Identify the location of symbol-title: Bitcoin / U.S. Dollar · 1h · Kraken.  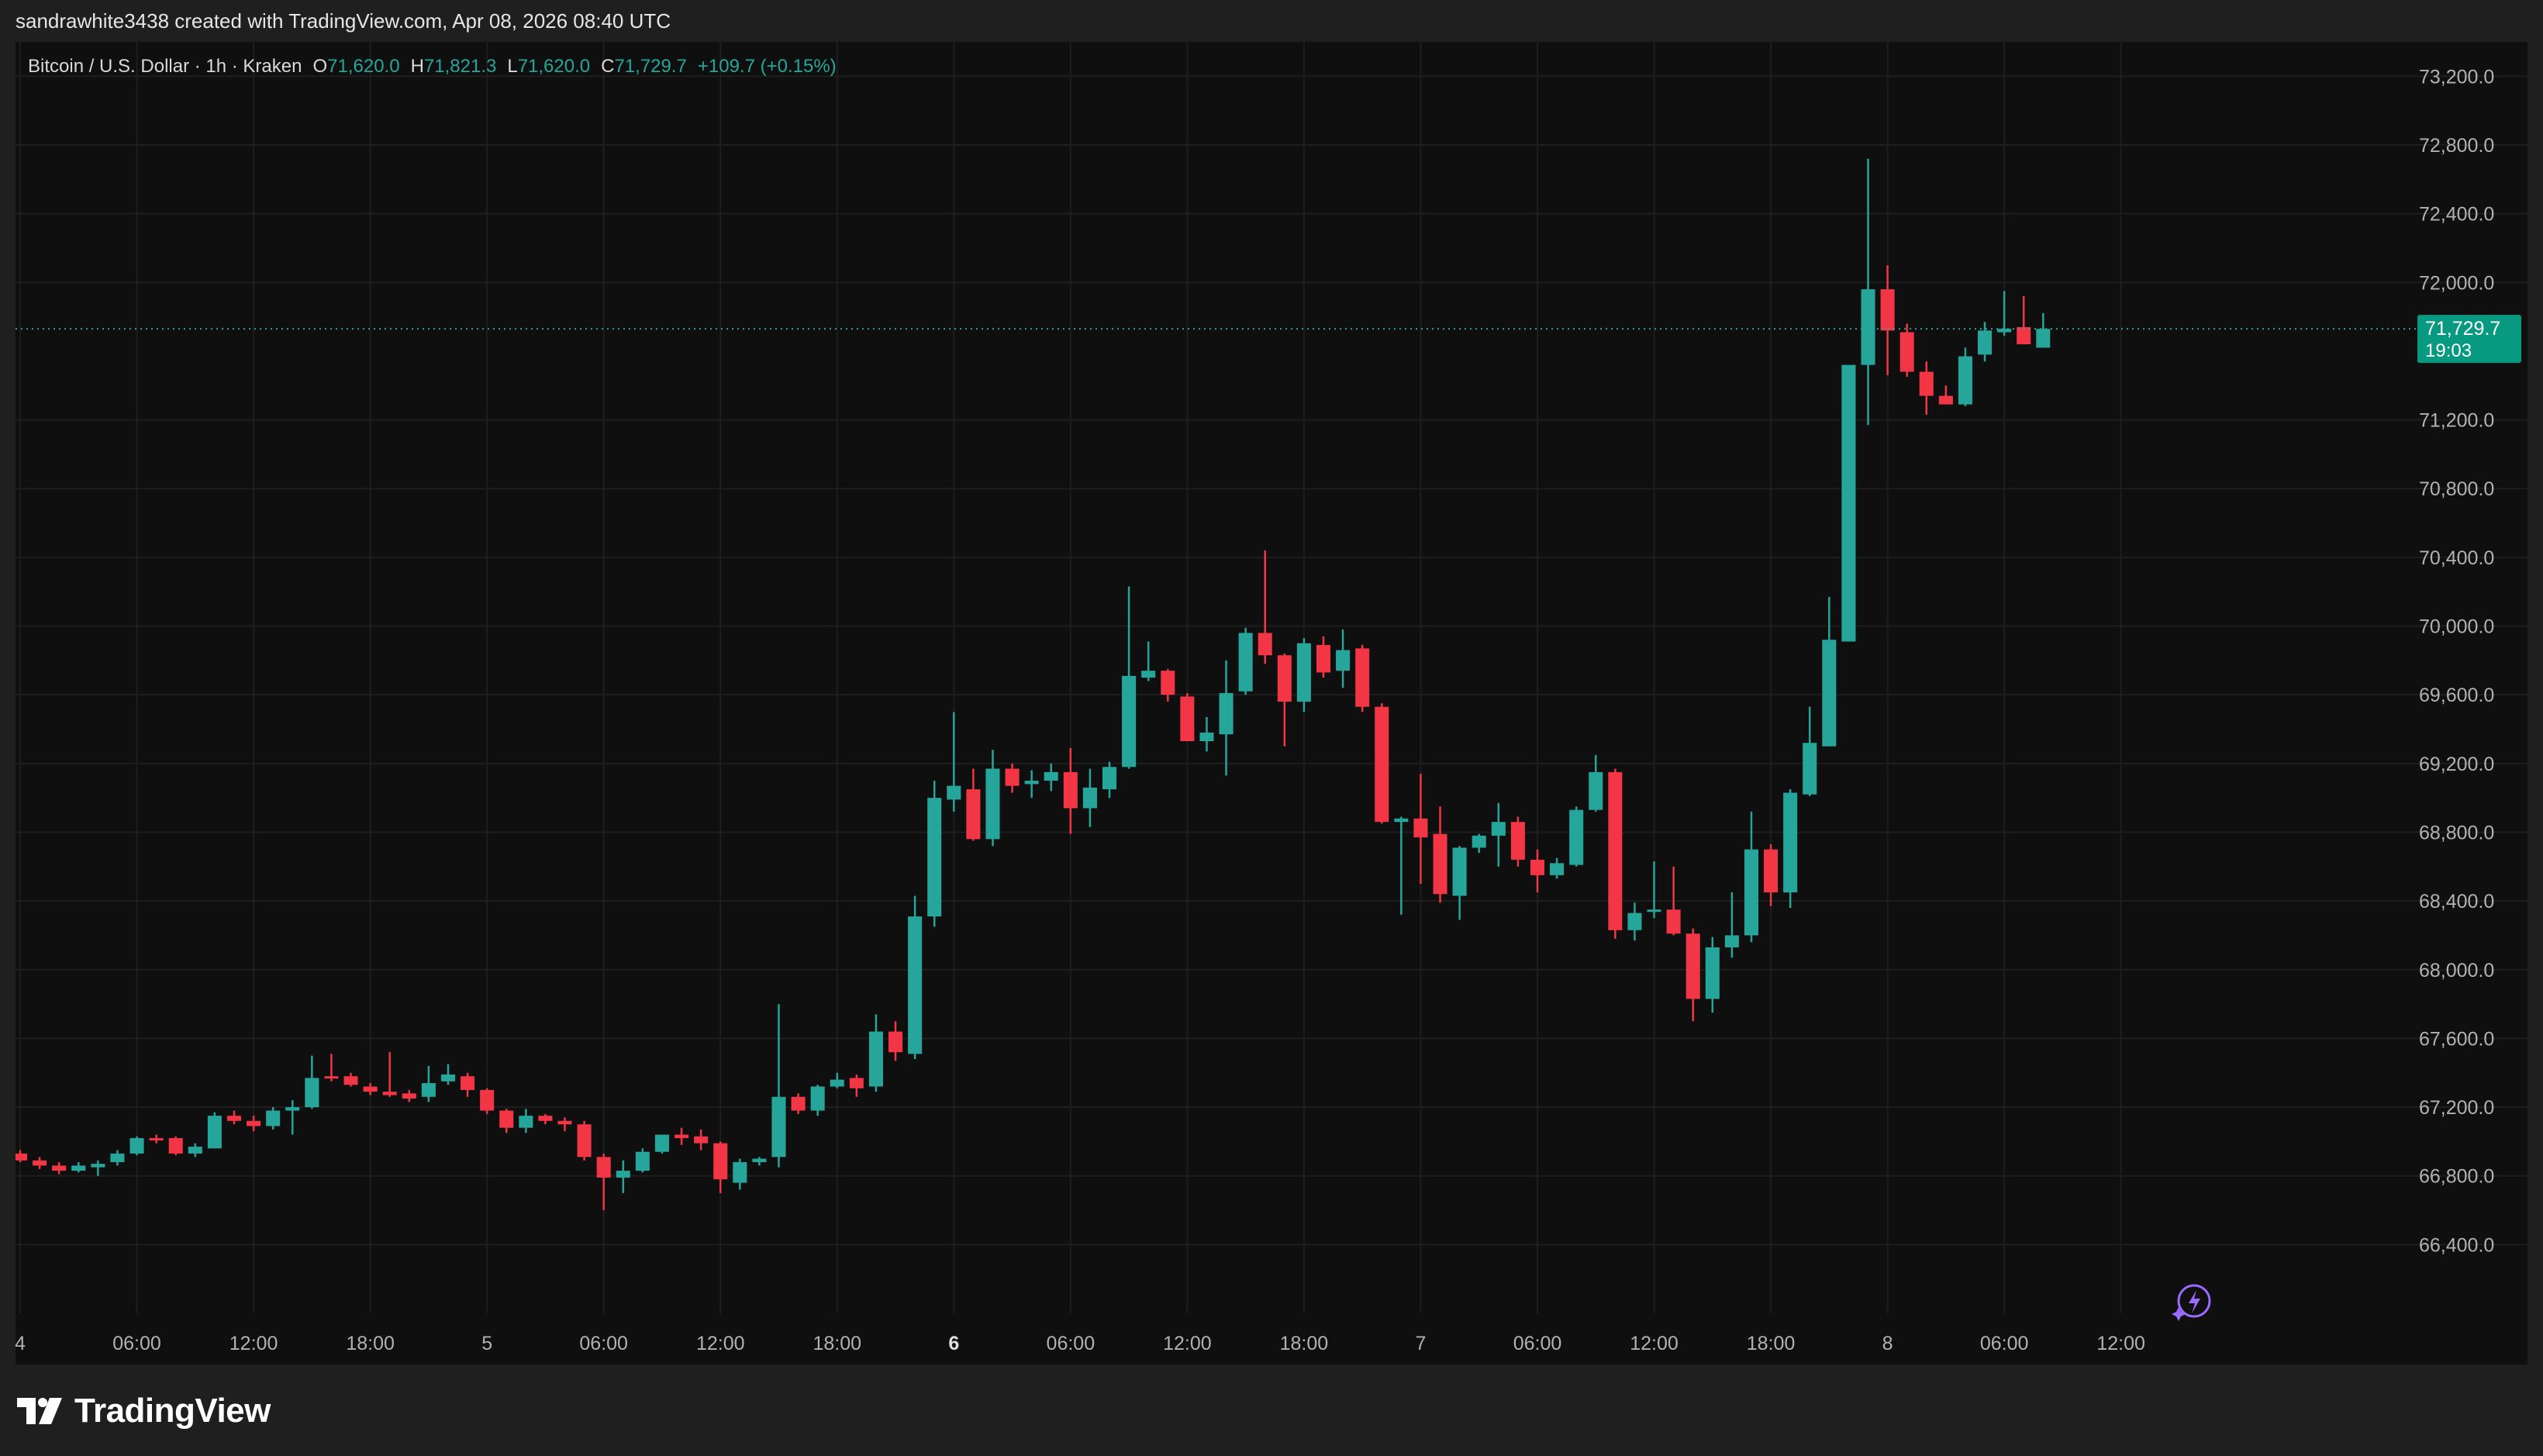
(165, 67).